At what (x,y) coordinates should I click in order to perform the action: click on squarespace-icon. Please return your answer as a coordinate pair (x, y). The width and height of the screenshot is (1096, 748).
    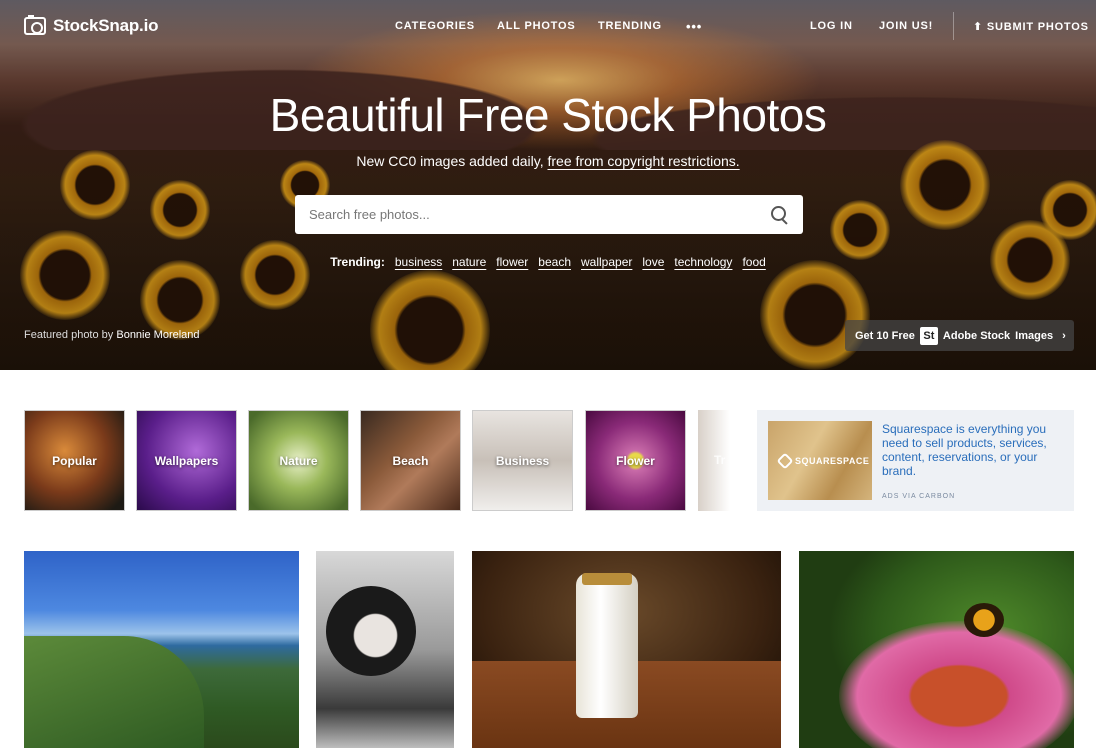
    Looking at the image, I should click on (785, 461).